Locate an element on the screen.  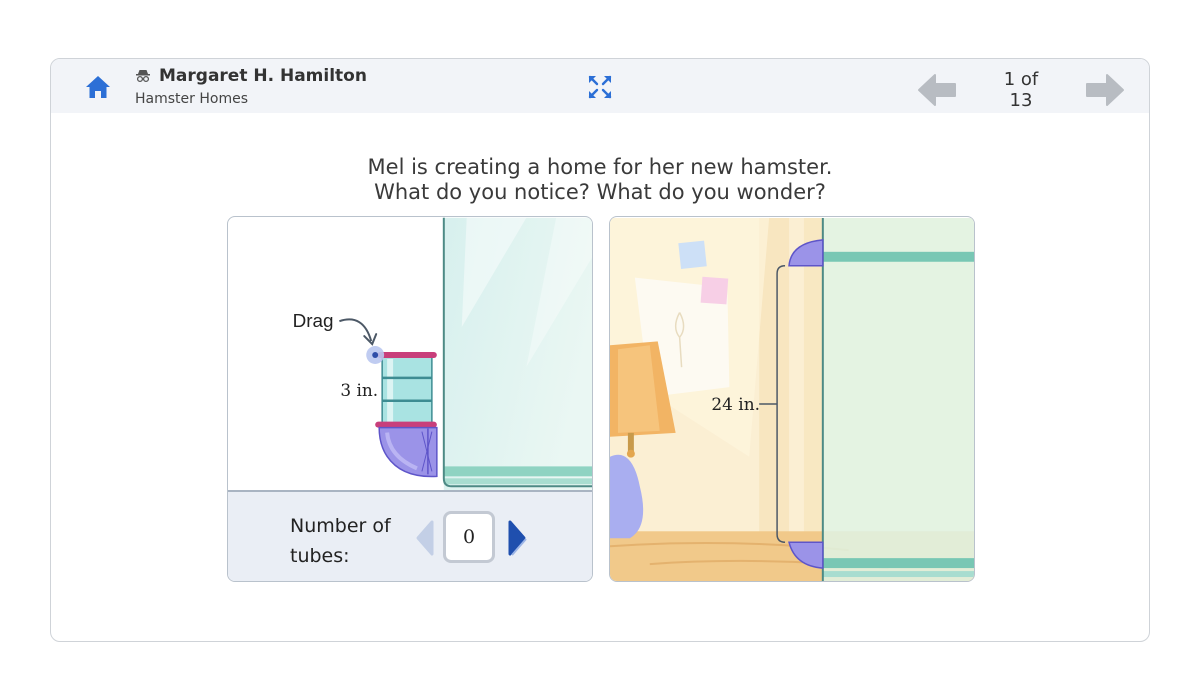
decrement-icon is located at coordinates (425, 538).